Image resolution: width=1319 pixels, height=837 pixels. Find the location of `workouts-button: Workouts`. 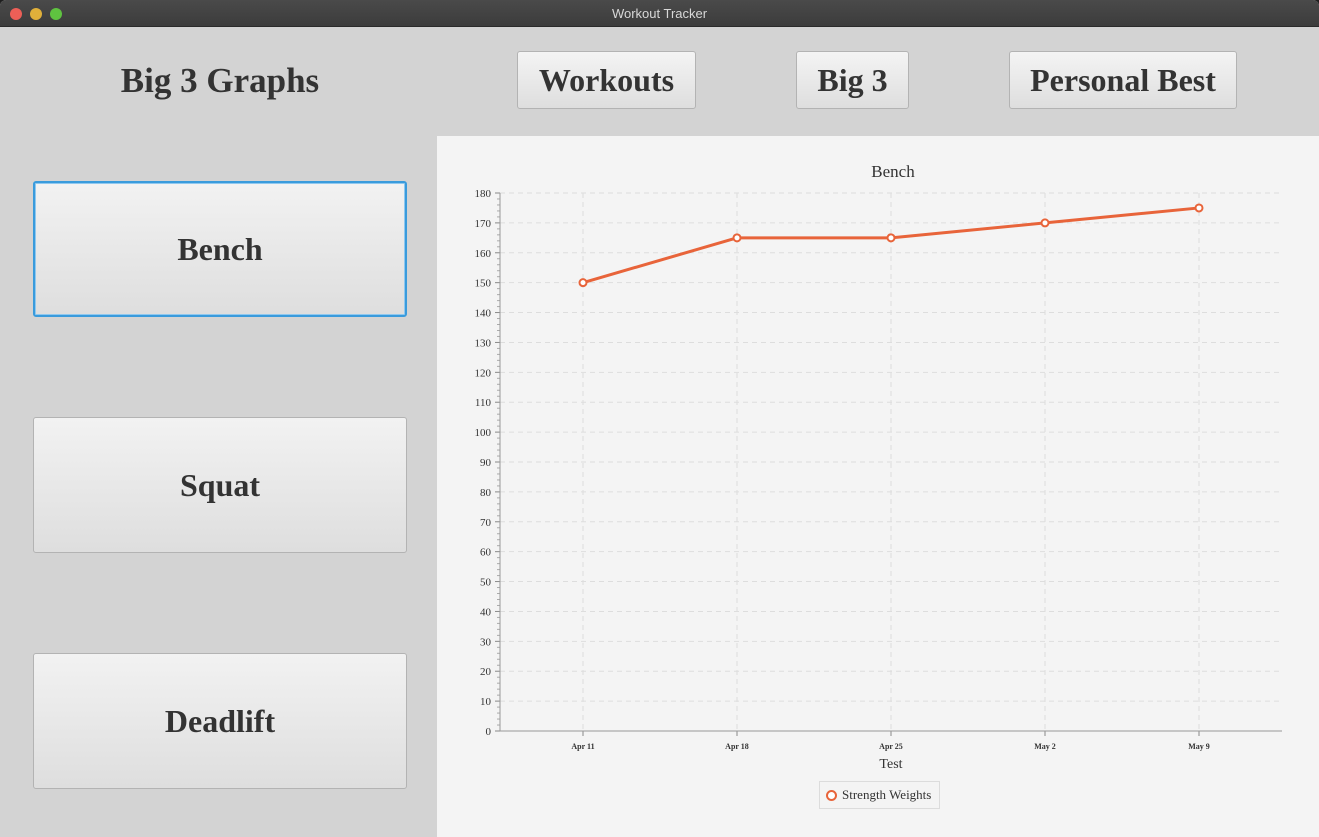

workouts-button: Workouts is located at coordinates (606, 80).